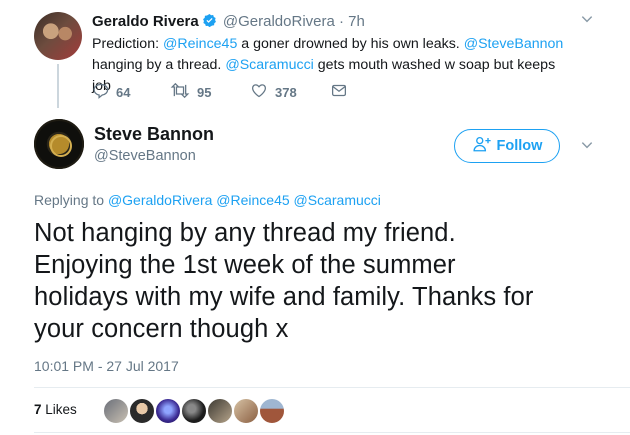  Describe the element at coordinates (332, 387) in the screenshot. I see `divider-top` at that location.